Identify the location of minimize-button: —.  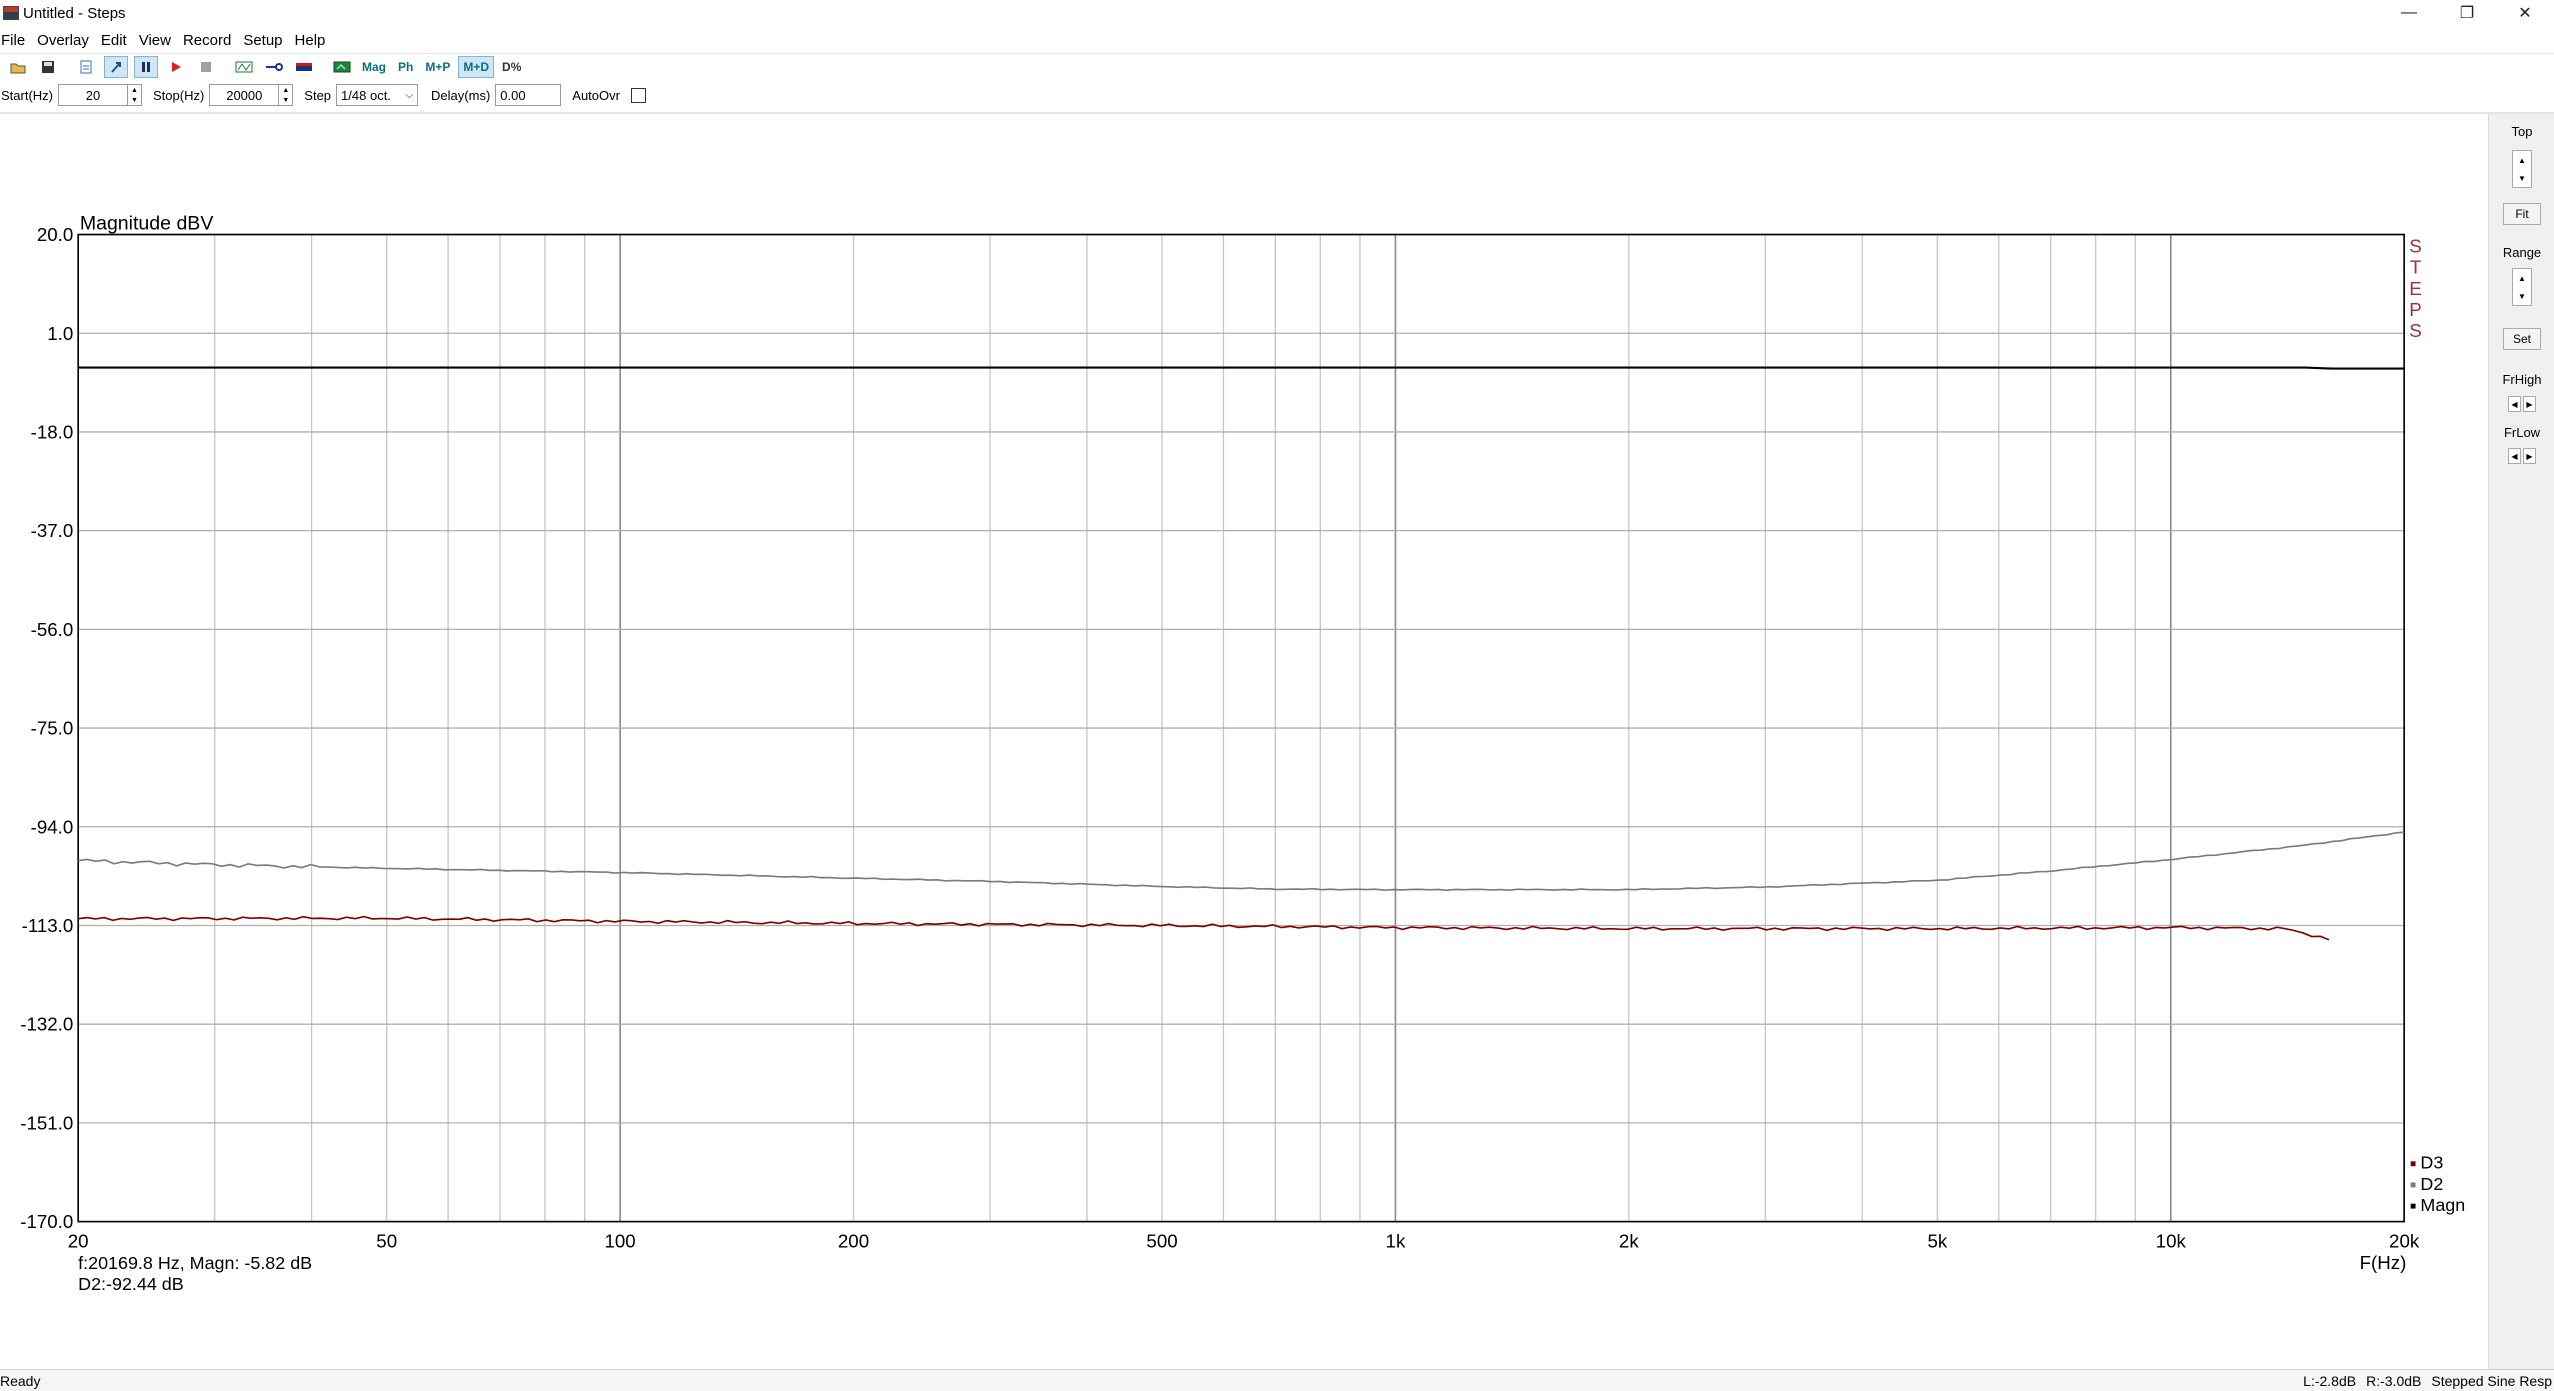
(2409, 13).